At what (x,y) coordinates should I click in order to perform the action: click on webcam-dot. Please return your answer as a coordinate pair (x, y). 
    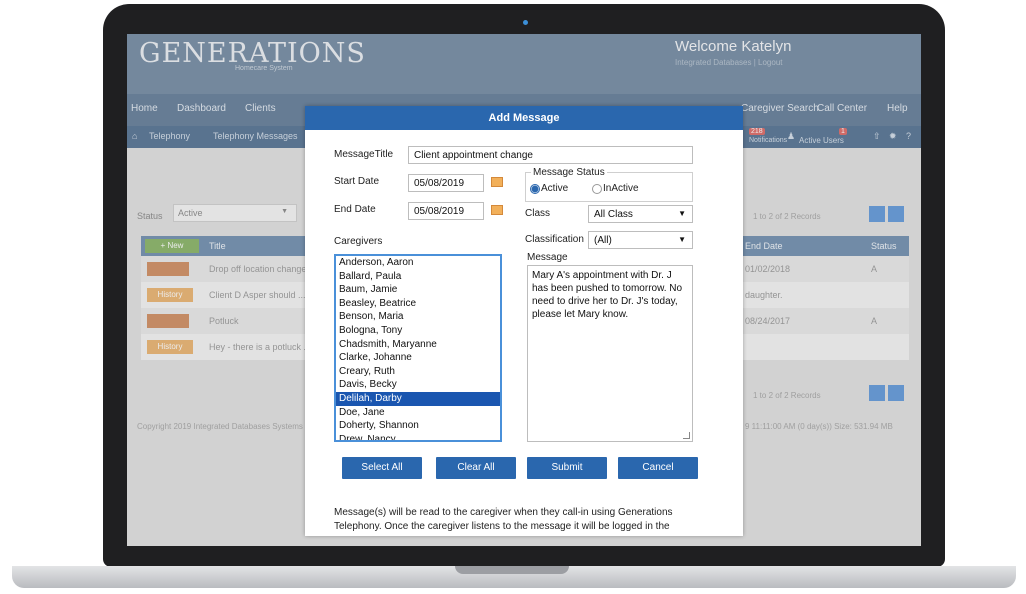
    Looking at the image, I should click on (525, 22).